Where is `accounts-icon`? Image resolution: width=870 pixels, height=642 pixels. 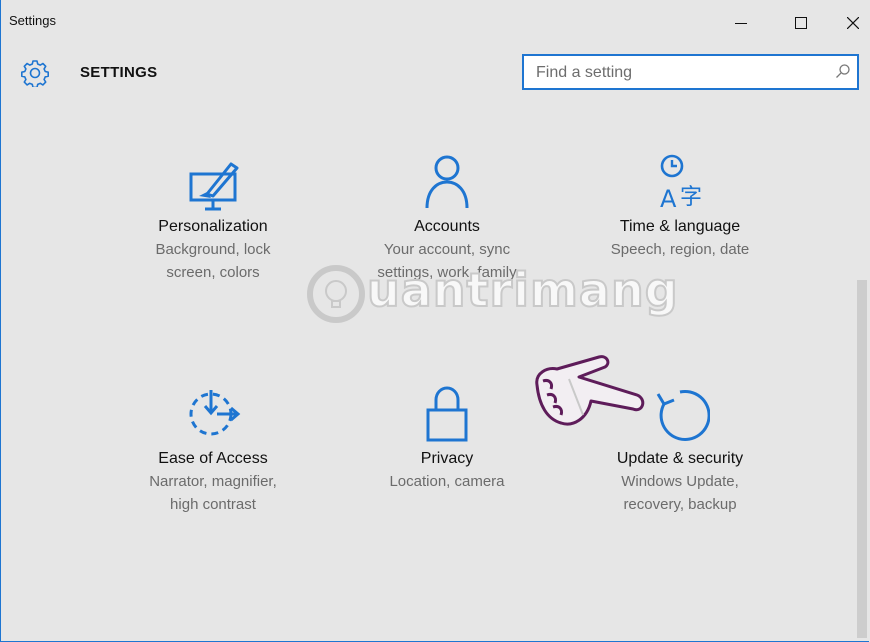
accounts-icon is located at coordinates (447, 182).